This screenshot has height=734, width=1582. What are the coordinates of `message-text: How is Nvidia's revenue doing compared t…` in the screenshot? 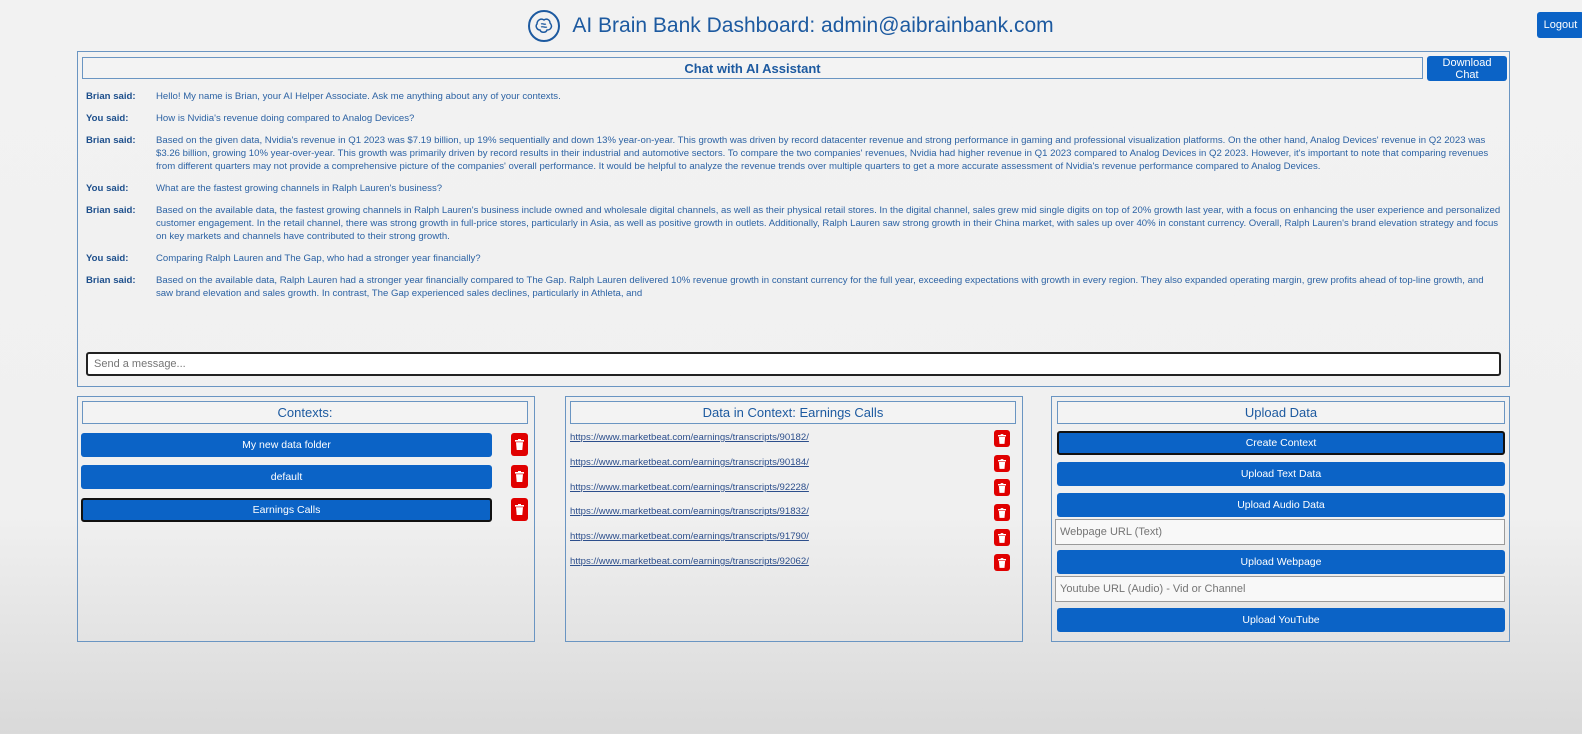 It's located at (285, 118).